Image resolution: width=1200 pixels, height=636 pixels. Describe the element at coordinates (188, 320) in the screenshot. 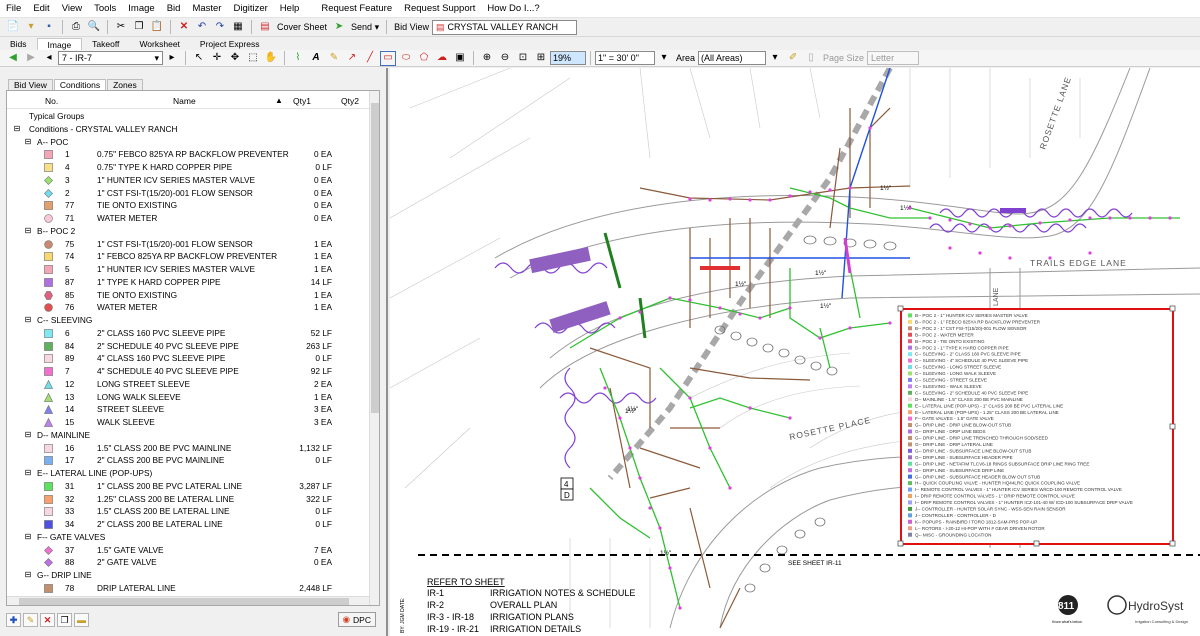

I see `tree-row-group: ⊟ C-- SLEEVING` at that location.